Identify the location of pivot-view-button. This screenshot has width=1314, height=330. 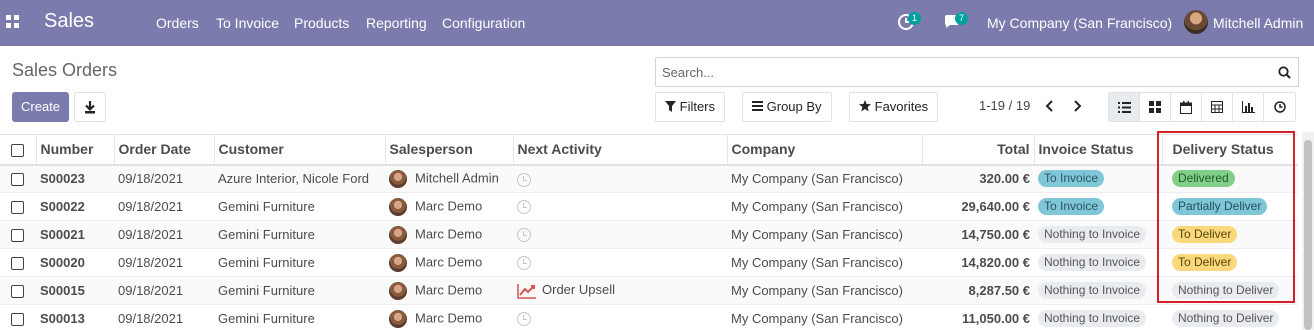
(1217, 107).